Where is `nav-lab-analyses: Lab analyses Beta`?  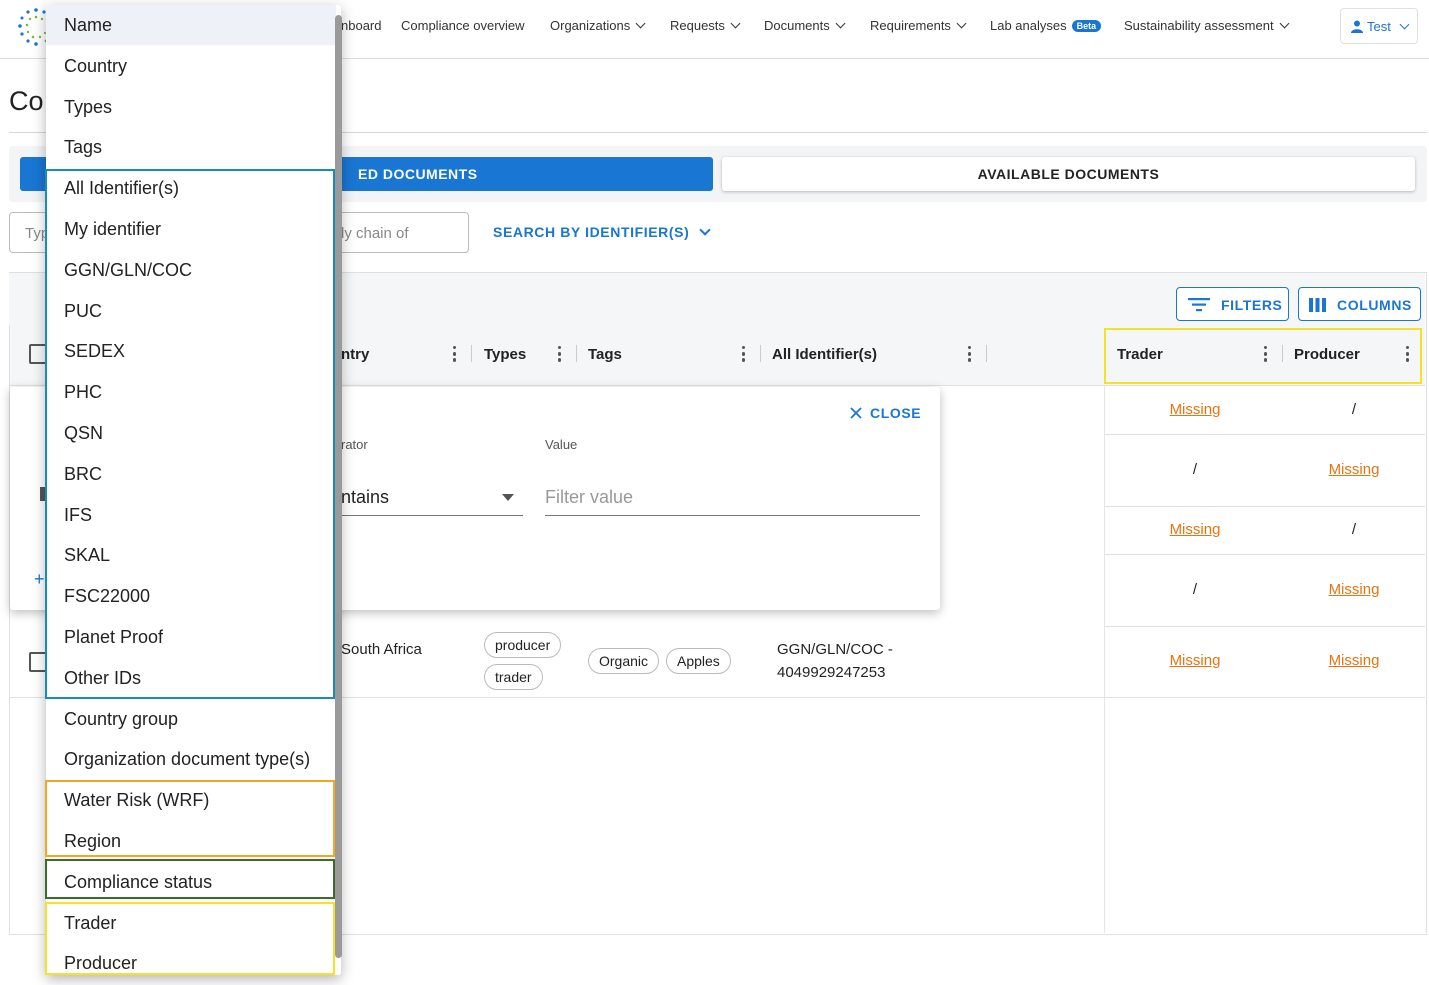 nav-lab-analyses: Lab analyses Beta is located at coordinates (1046, 25).